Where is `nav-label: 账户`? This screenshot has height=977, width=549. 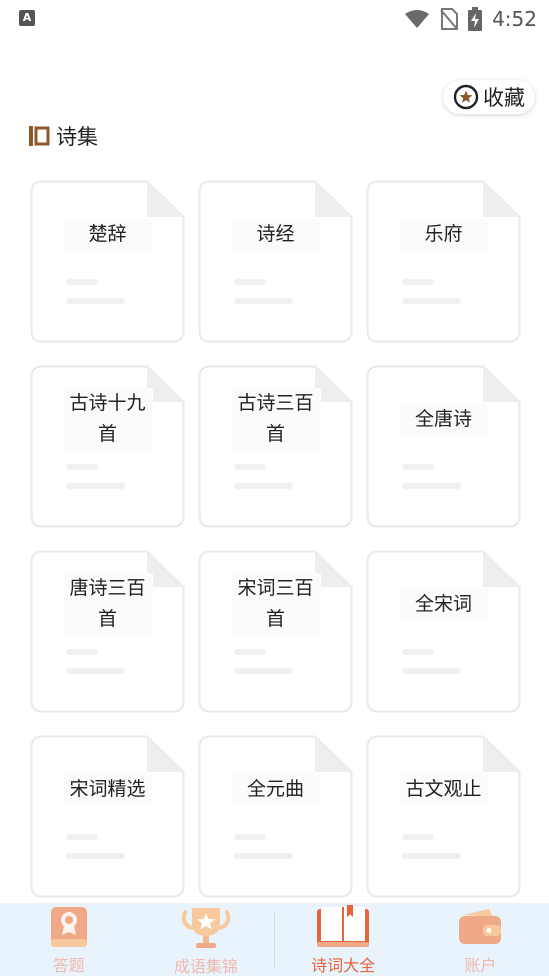 nav-label: 账户 is located at coordinates (480, 965).